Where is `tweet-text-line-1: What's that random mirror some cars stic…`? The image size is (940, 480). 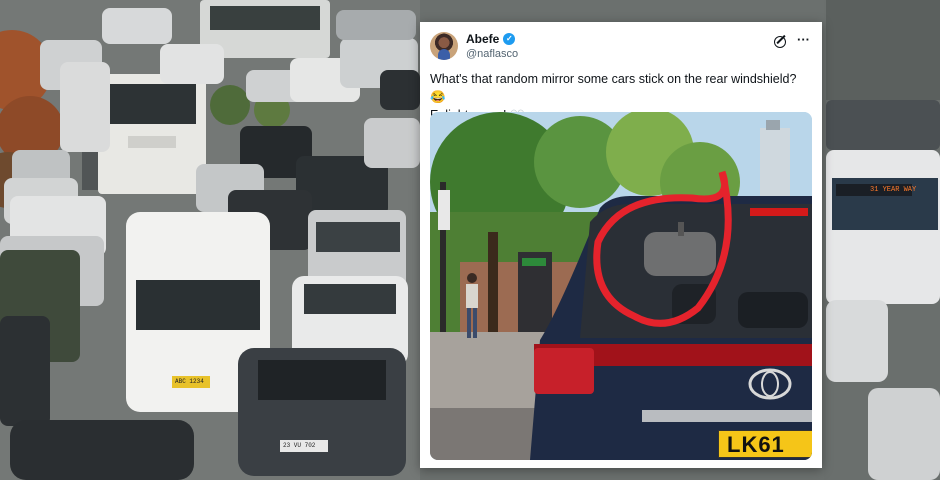 tweet-text-line-1: What's that random mirror some cars stic… is located at coordinates (613, 88).